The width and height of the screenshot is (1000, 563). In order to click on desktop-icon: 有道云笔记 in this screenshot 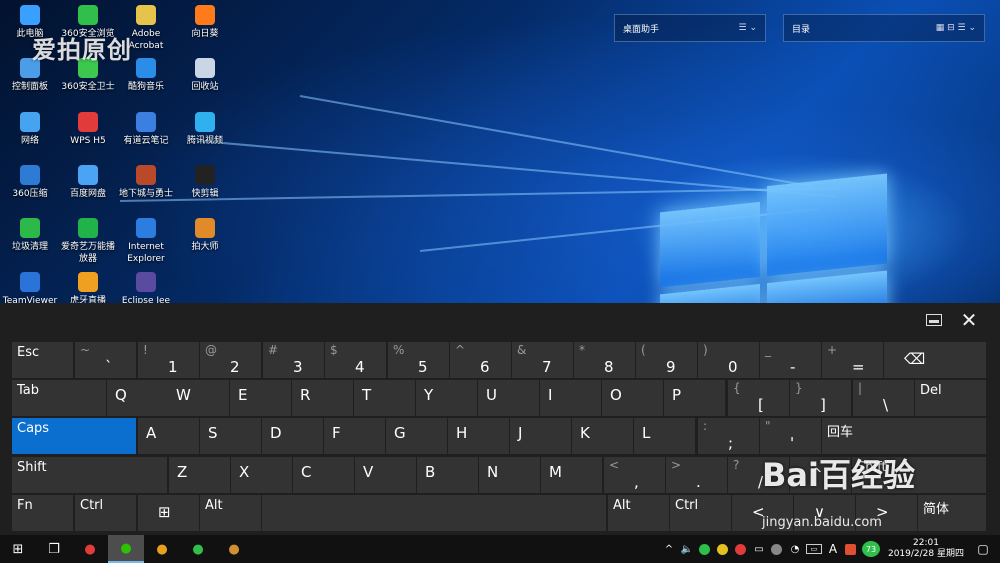, I will do `click(146, 129)`.